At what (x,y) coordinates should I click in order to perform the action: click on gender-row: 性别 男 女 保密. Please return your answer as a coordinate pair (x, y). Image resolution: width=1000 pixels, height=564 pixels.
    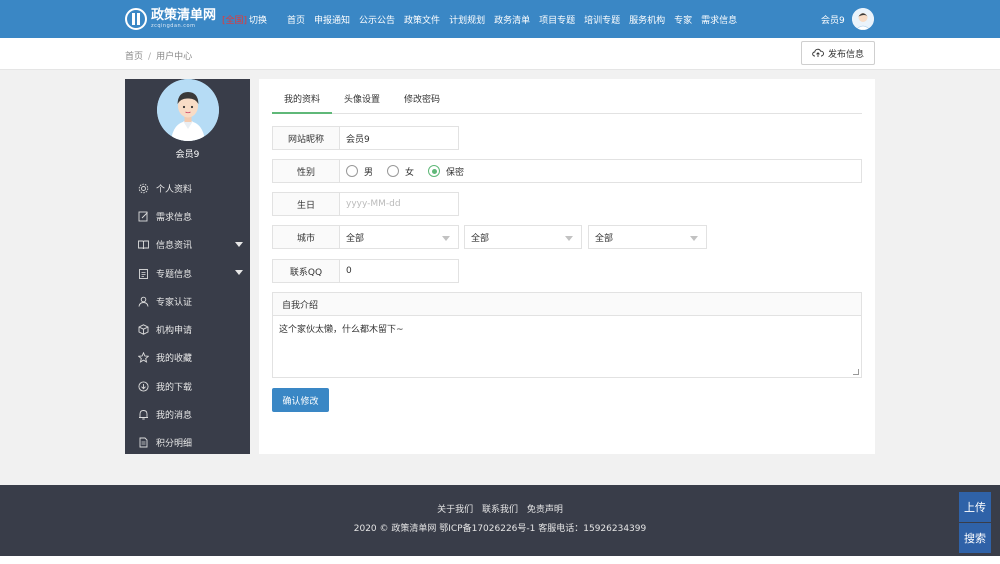
    Looking at the image, I should click on (567, 171).